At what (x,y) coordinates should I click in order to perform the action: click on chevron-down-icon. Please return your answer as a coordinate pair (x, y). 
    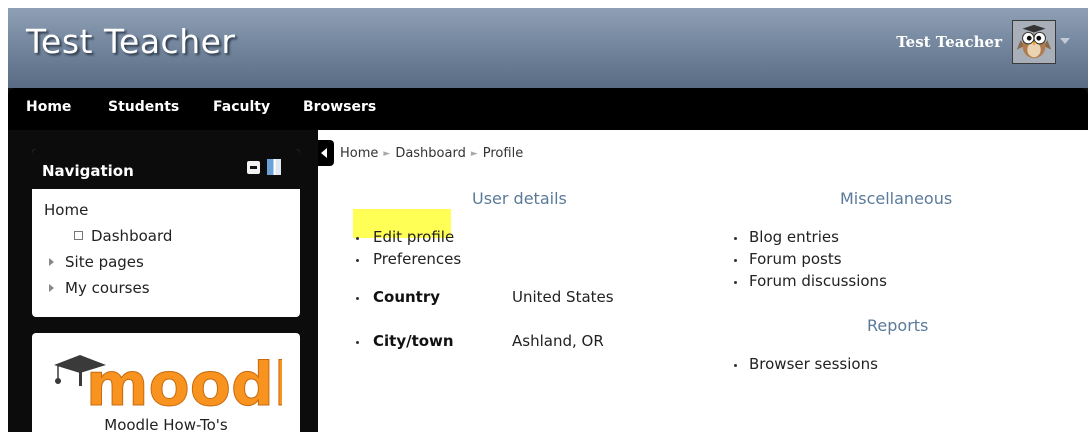
    Looking at the image, I should click on (1065, 41).